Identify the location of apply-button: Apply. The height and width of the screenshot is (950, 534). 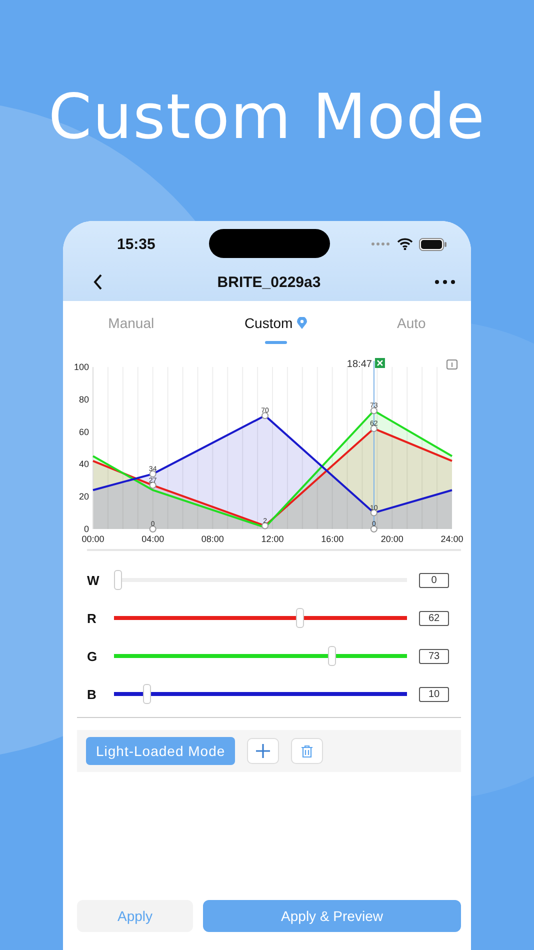
(135, 916).